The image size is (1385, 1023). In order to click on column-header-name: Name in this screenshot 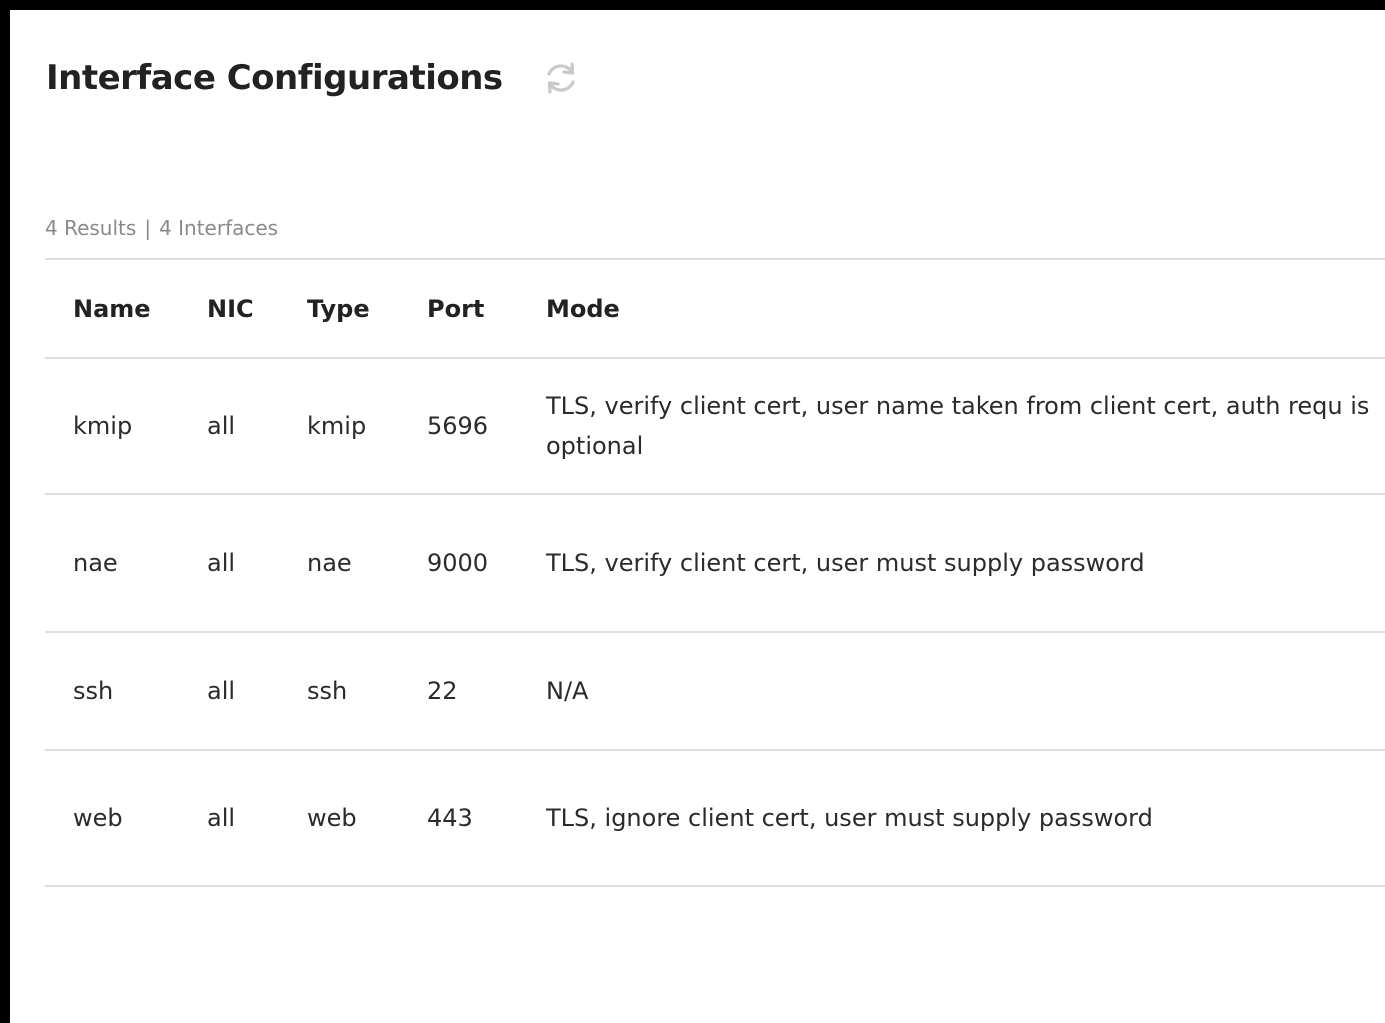, I will do `click(112, 308)`.